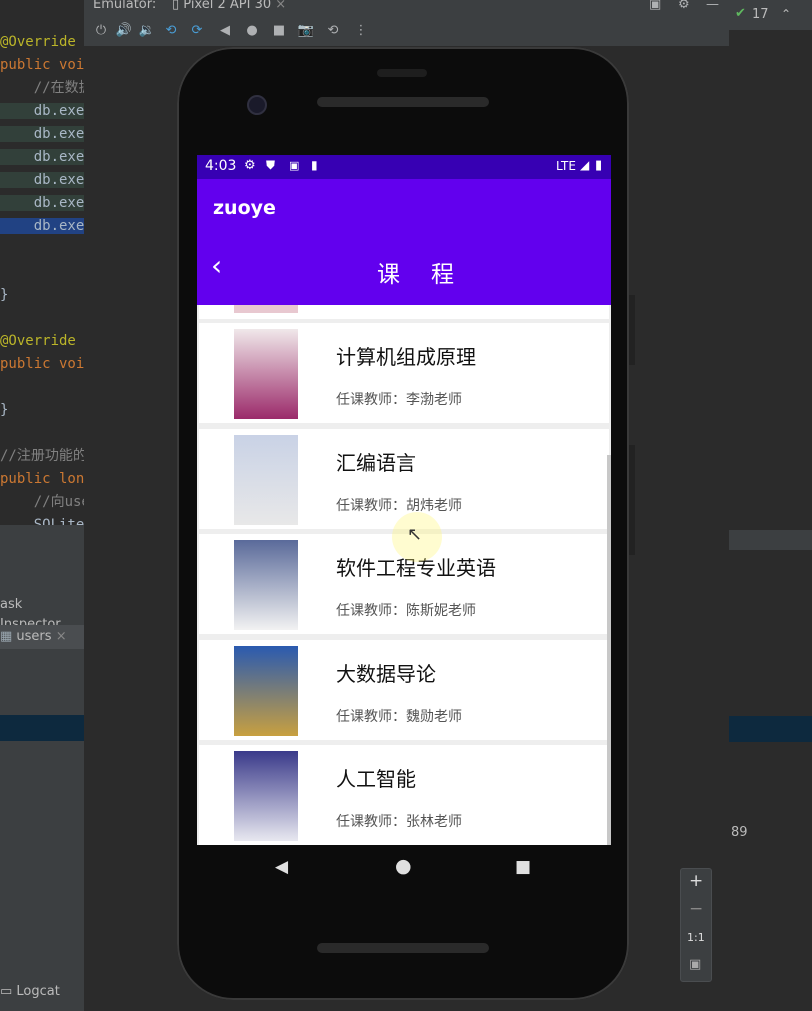 The height and width of the screenshot is (1011, 812). I want to click on window-icon: ▣, so click(655, 6).